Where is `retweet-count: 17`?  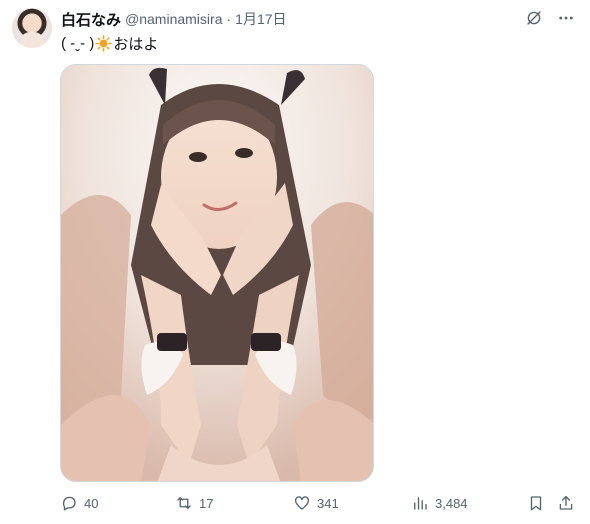
retweet-count: 17 is located at coordinates (206, 503).